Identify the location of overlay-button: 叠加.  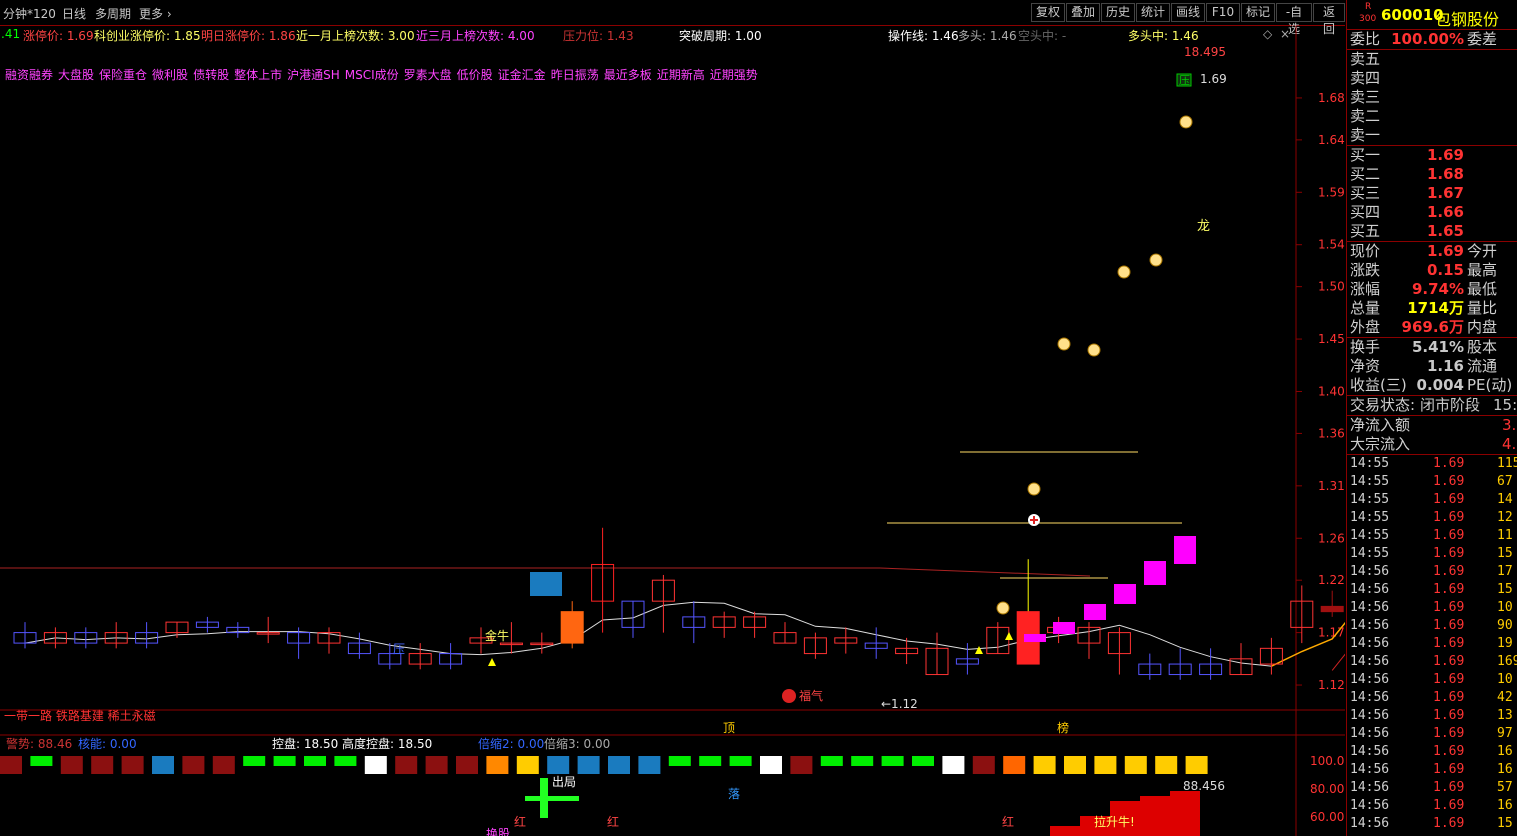
(1083, 12).